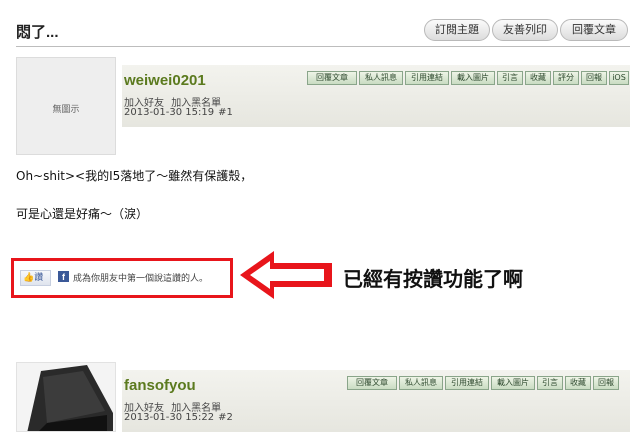 This screenshot has width=640, height=432. What do you see at coordinates (323, 46) in the screenshot?
I see `divider` at bounding box center [323, 46].